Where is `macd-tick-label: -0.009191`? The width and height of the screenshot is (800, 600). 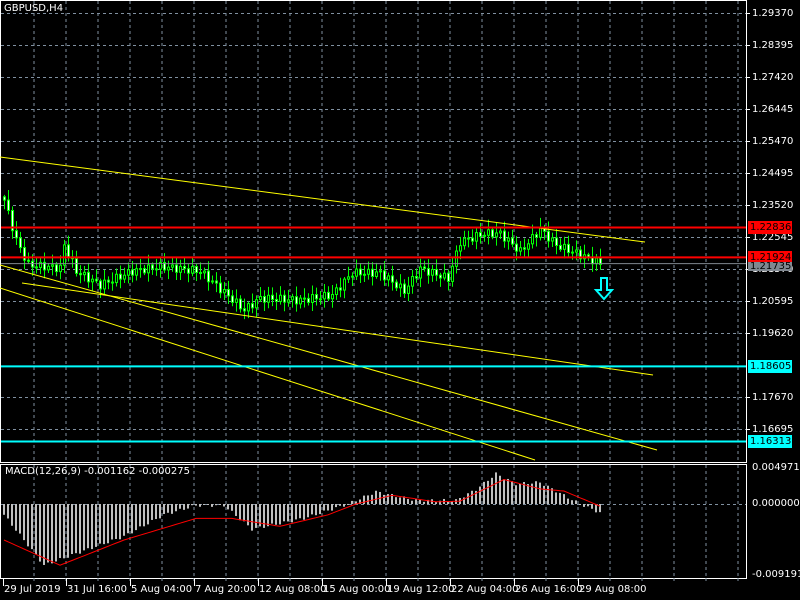 macd-tick-label: -0.009191 is located at coordinates (776, 574).